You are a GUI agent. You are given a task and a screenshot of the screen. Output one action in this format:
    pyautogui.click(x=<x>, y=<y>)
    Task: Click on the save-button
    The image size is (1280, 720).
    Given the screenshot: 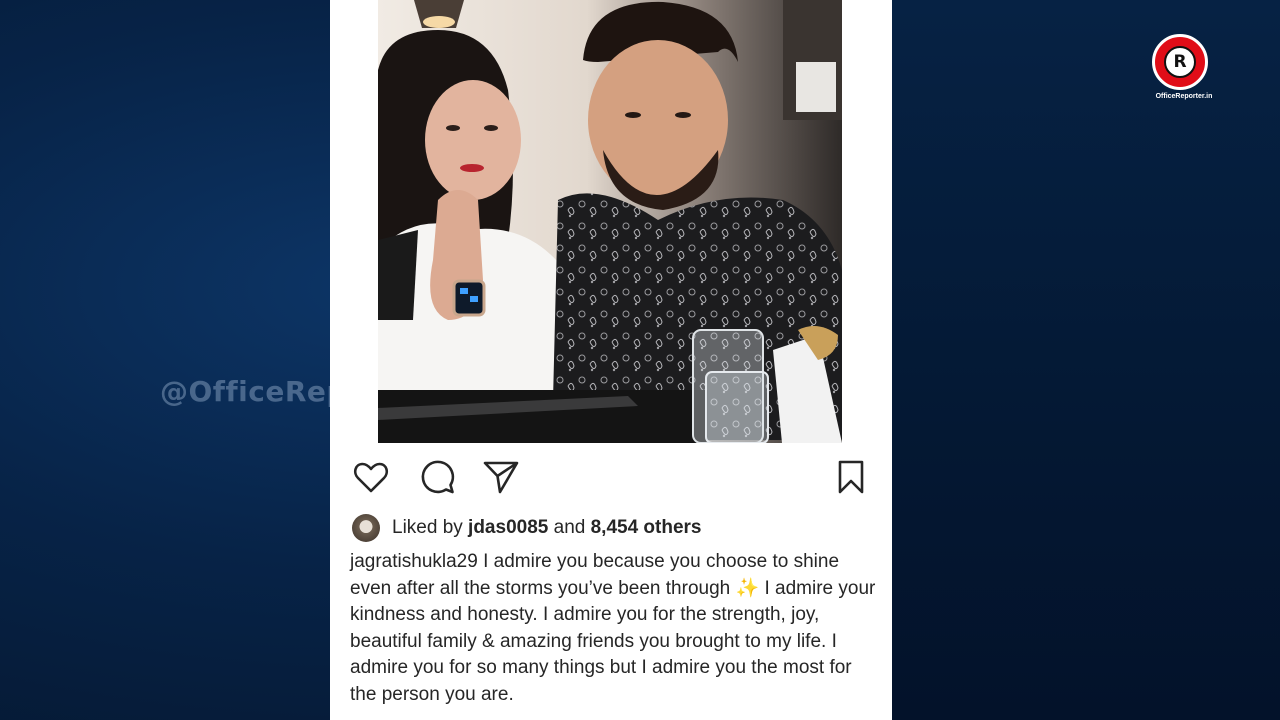 What is the action you would take?
    pyautogui.click(x=851, y=477)
    